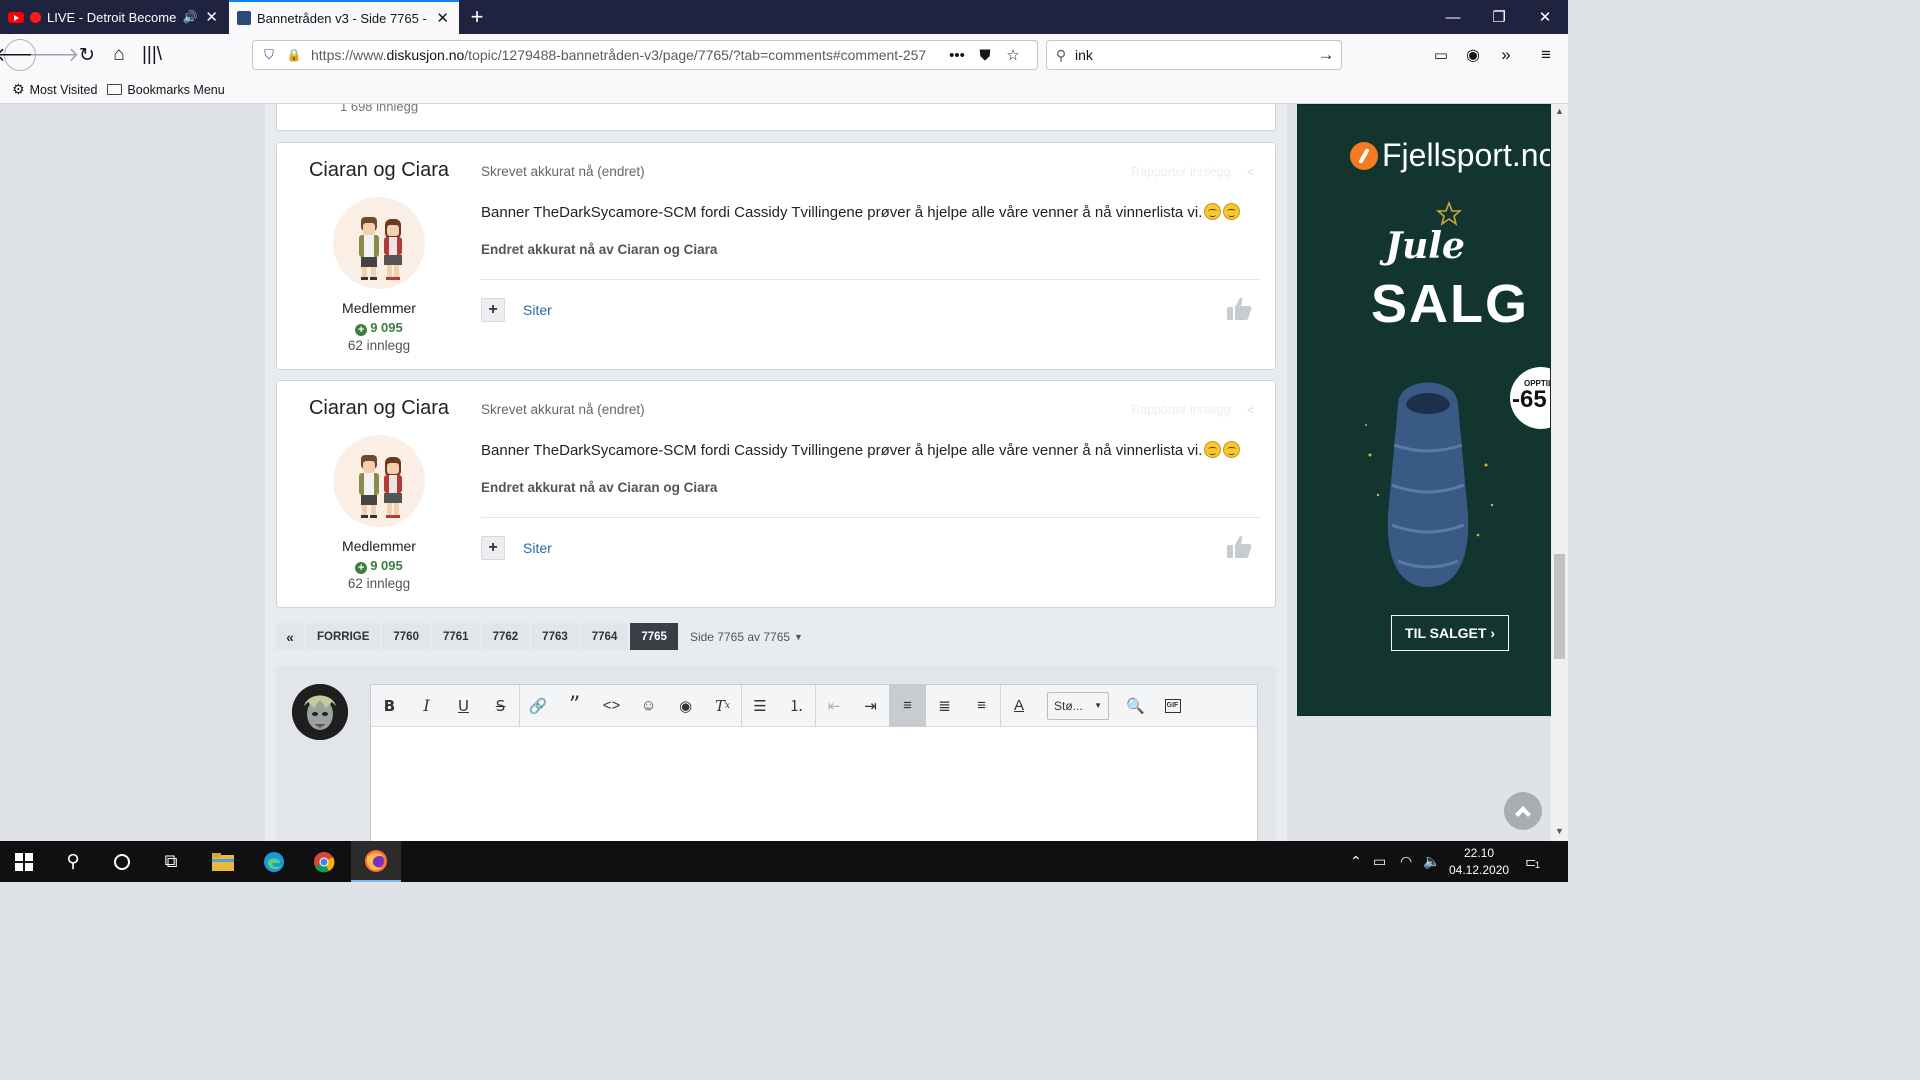  Describe the element at coordinates (722, 706) in the screenshot. I see `clear-format-button: Tx` at that location.